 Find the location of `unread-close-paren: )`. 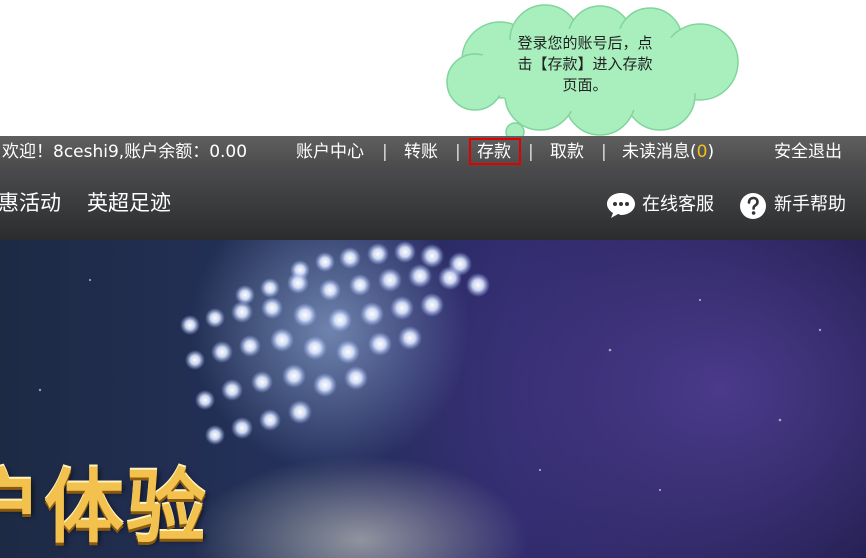

unread-close-paren: ) is located at coordinates (711, 152).